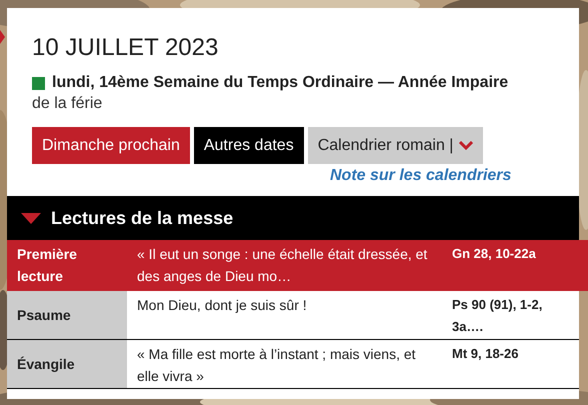  Describe the element at coordinates (67, 315) in the screenshot. I see `reading-label: Psaume` at that location.